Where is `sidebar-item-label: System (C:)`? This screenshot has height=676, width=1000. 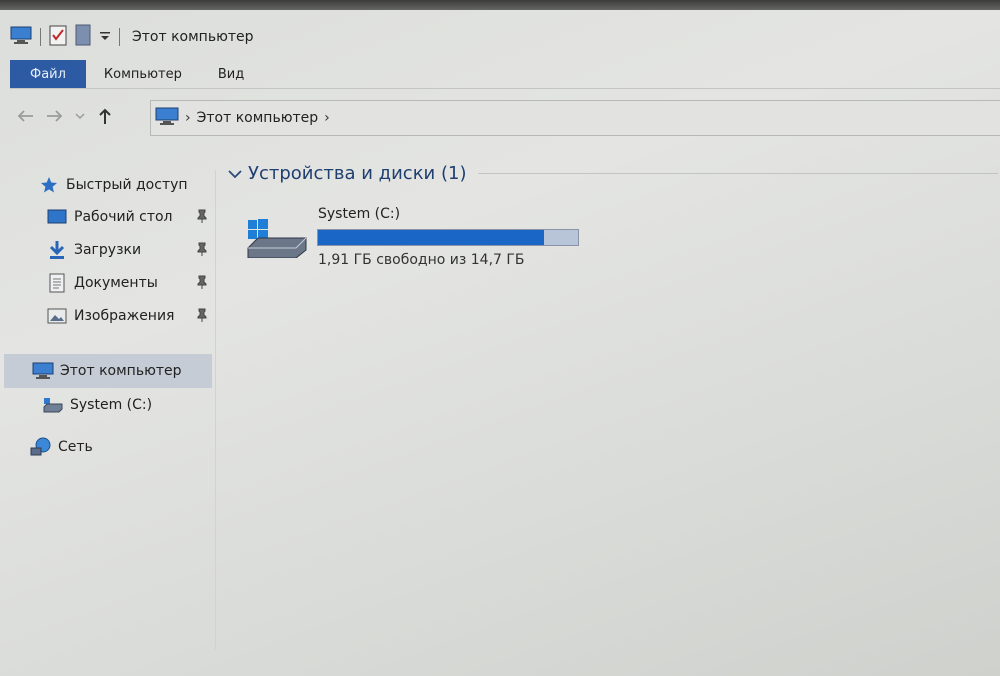 sidebar-item-label: System (C:) is located at coordinates (111, 405).